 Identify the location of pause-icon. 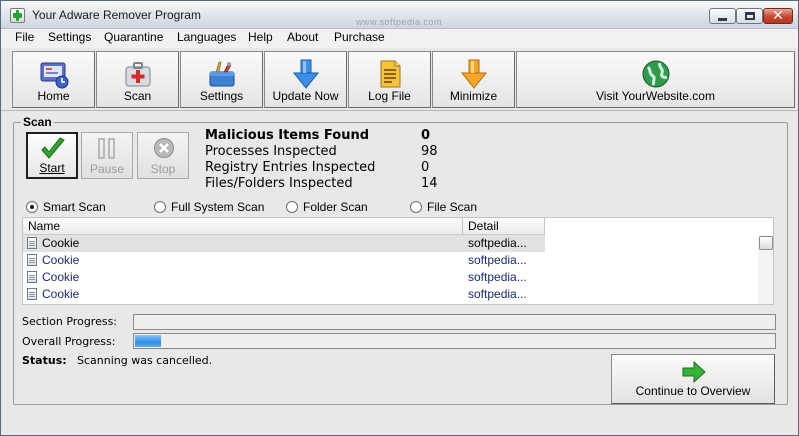
(106, 148).